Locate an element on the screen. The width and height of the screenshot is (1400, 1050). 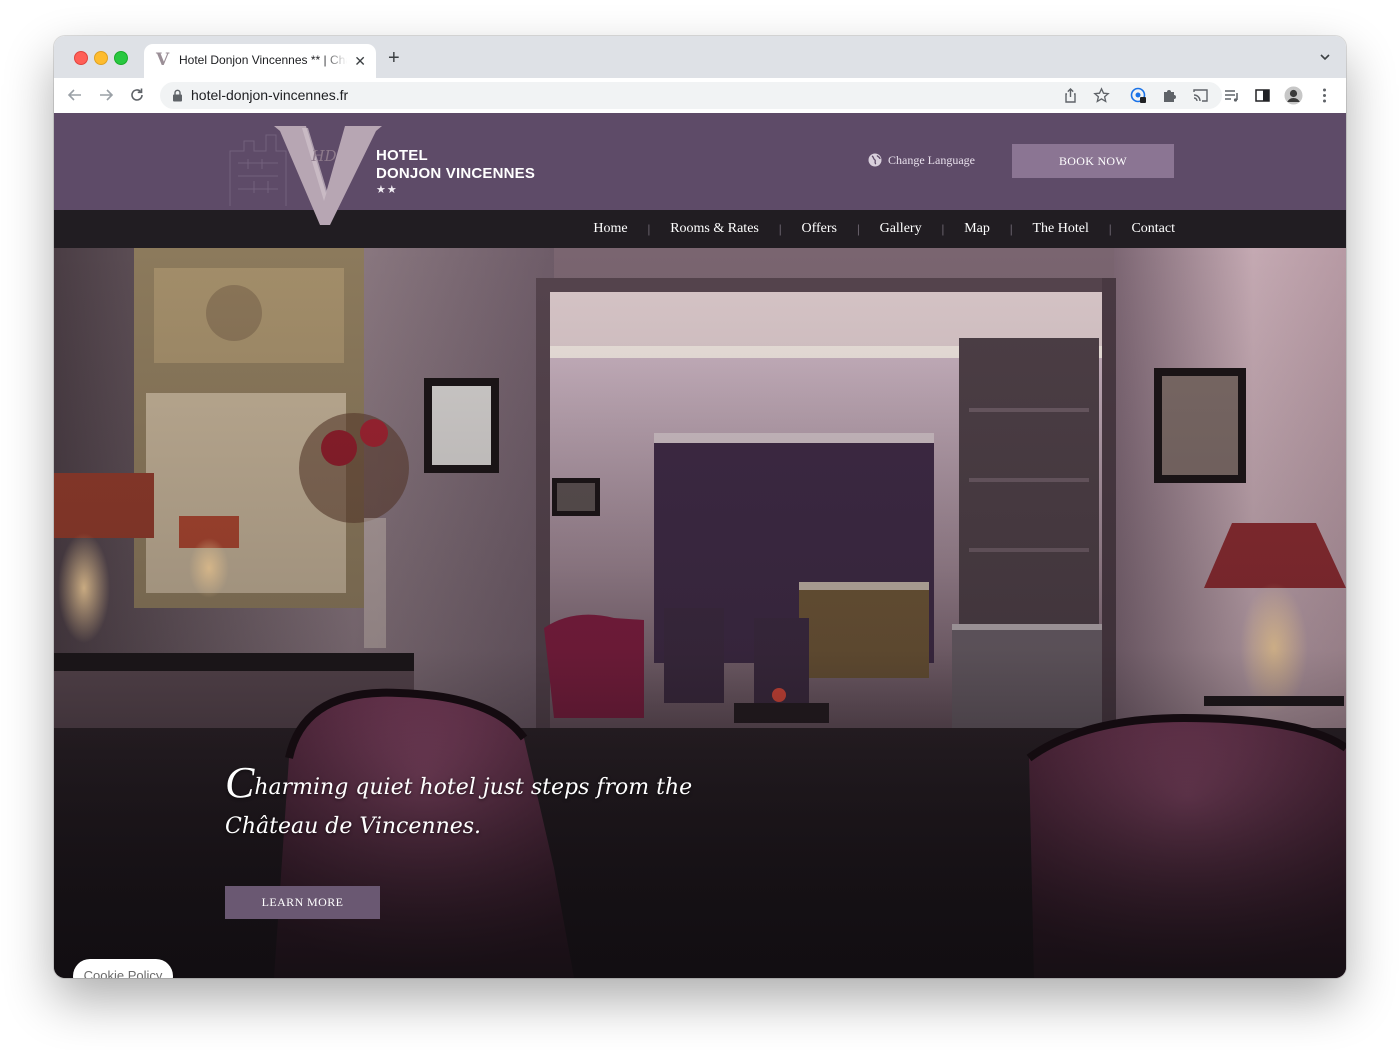
nav-the-hotel: The Hotel is located at coordinates (1060, 229).